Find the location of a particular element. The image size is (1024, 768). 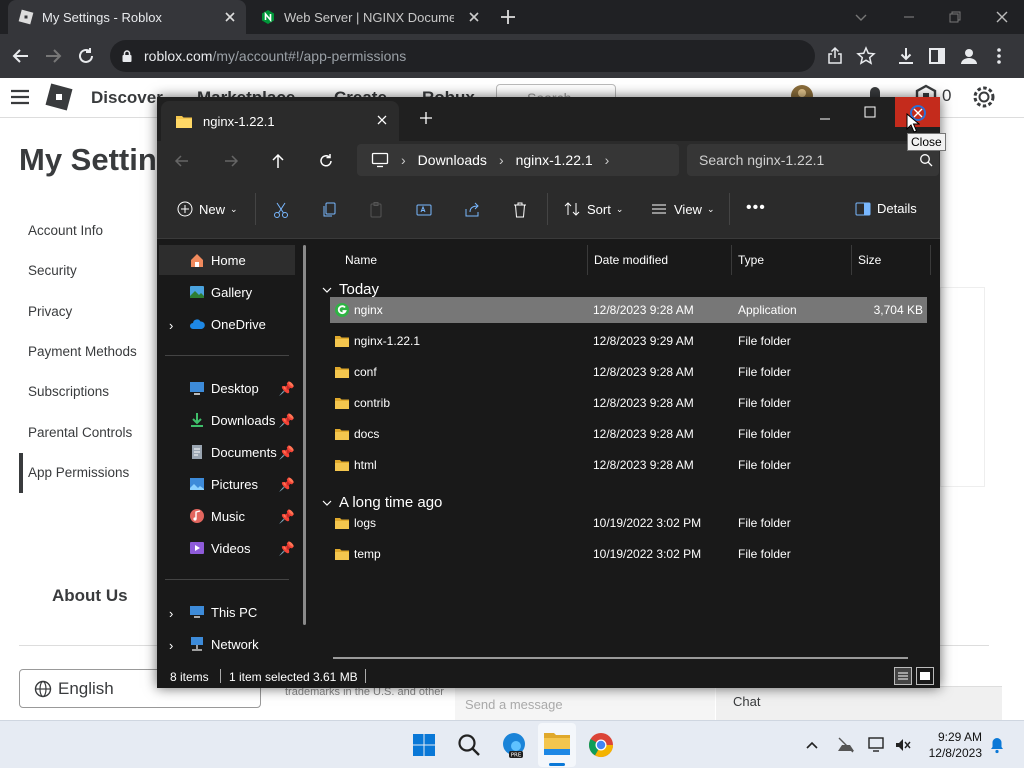

breadcrumb-downloads: Downloads is located at coordinates (452, 160).